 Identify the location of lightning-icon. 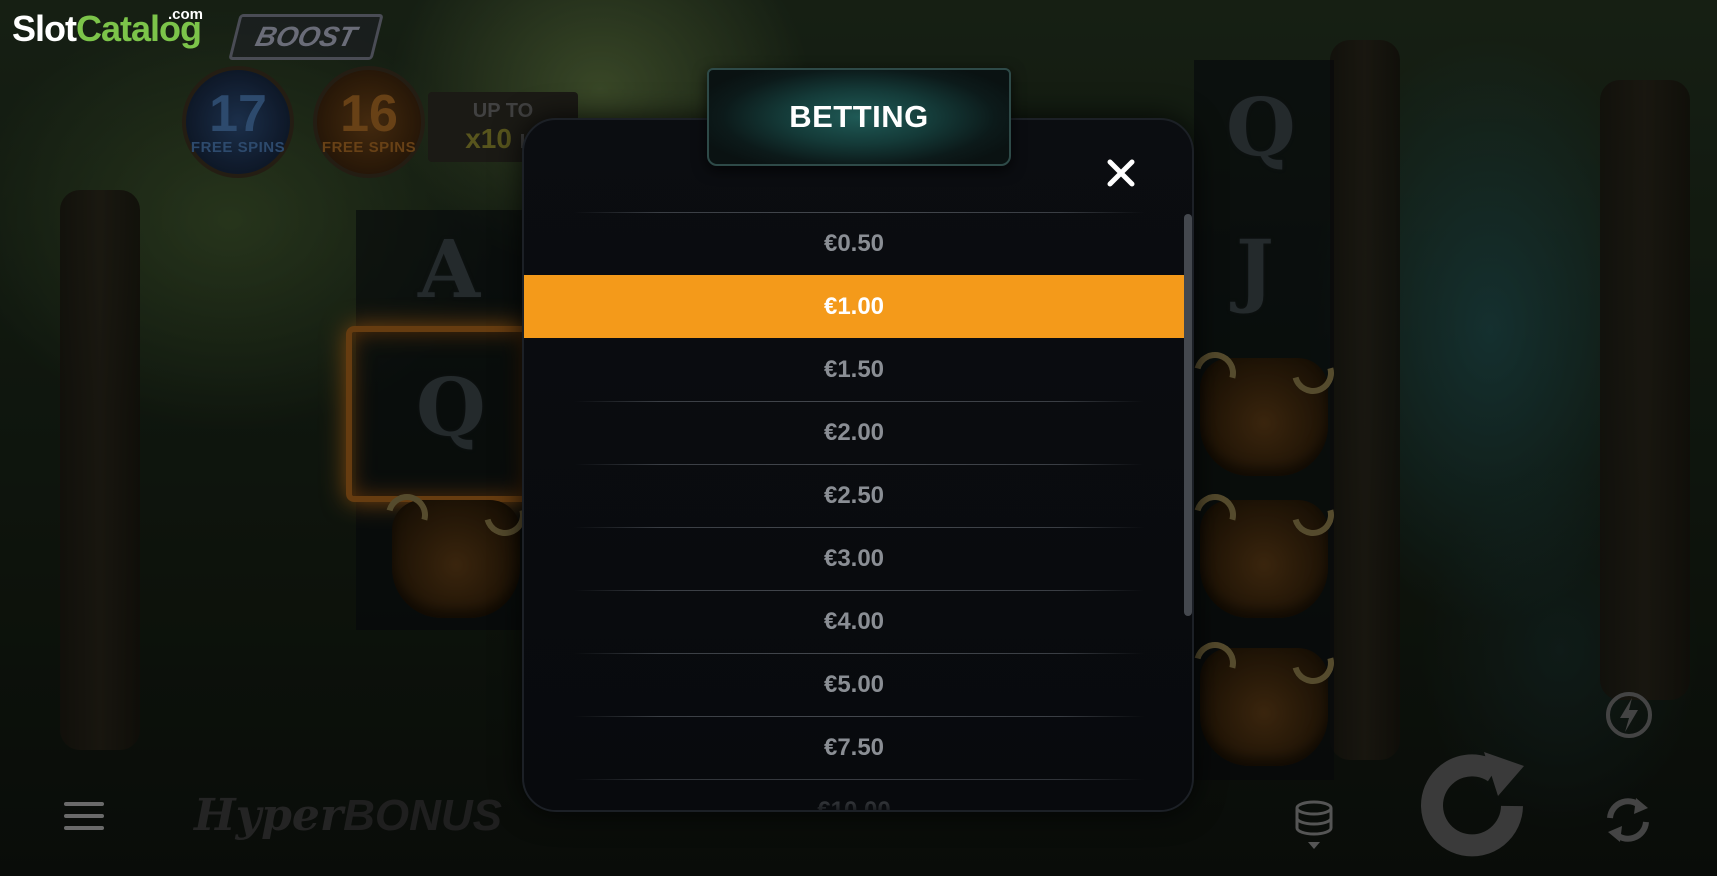
(1629, 715).